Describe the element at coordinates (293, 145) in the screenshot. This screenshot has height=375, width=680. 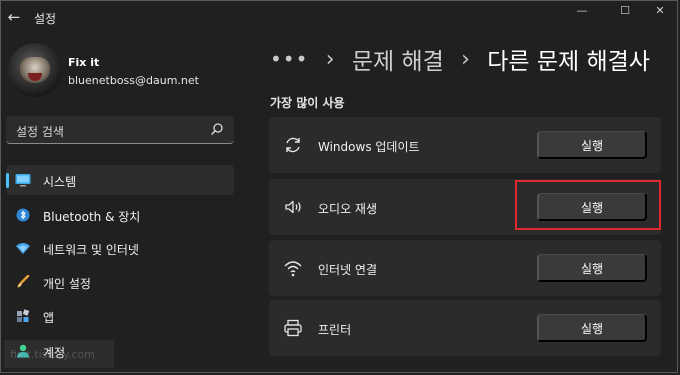
I see `refresh-icon` at that location.